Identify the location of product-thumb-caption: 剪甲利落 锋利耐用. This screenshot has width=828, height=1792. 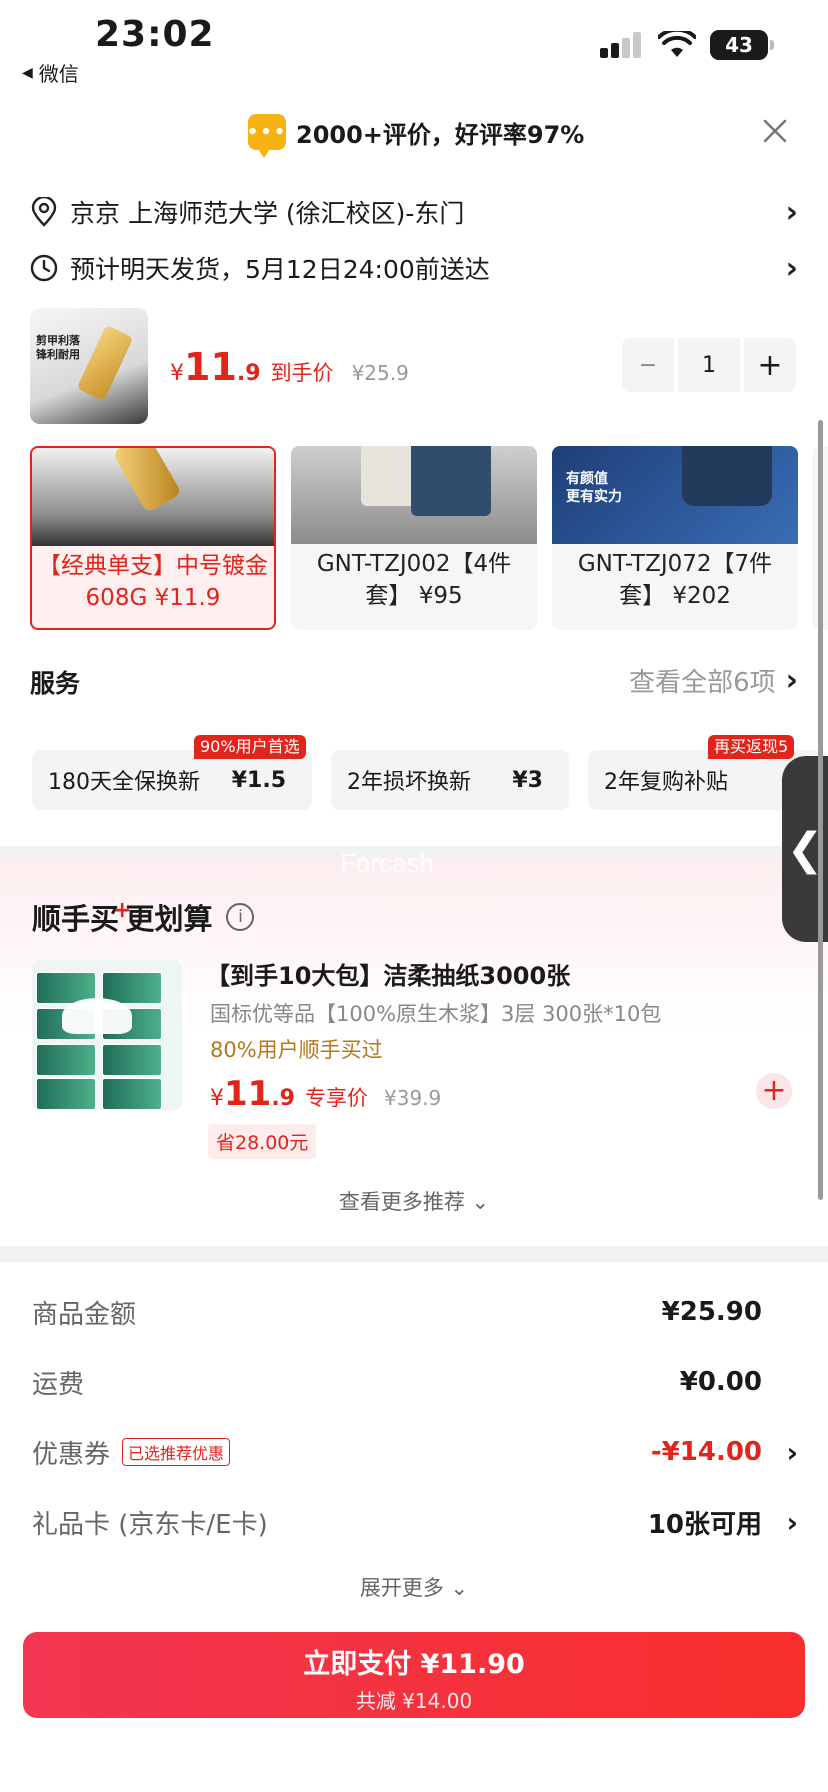
(58, 347).